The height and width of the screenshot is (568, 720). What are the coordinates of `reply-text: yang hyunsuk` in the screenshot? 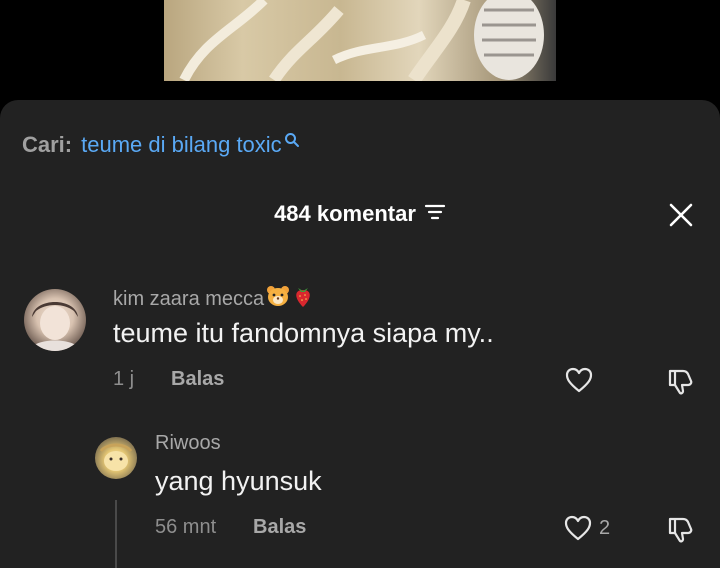 It's located at (238, 481).